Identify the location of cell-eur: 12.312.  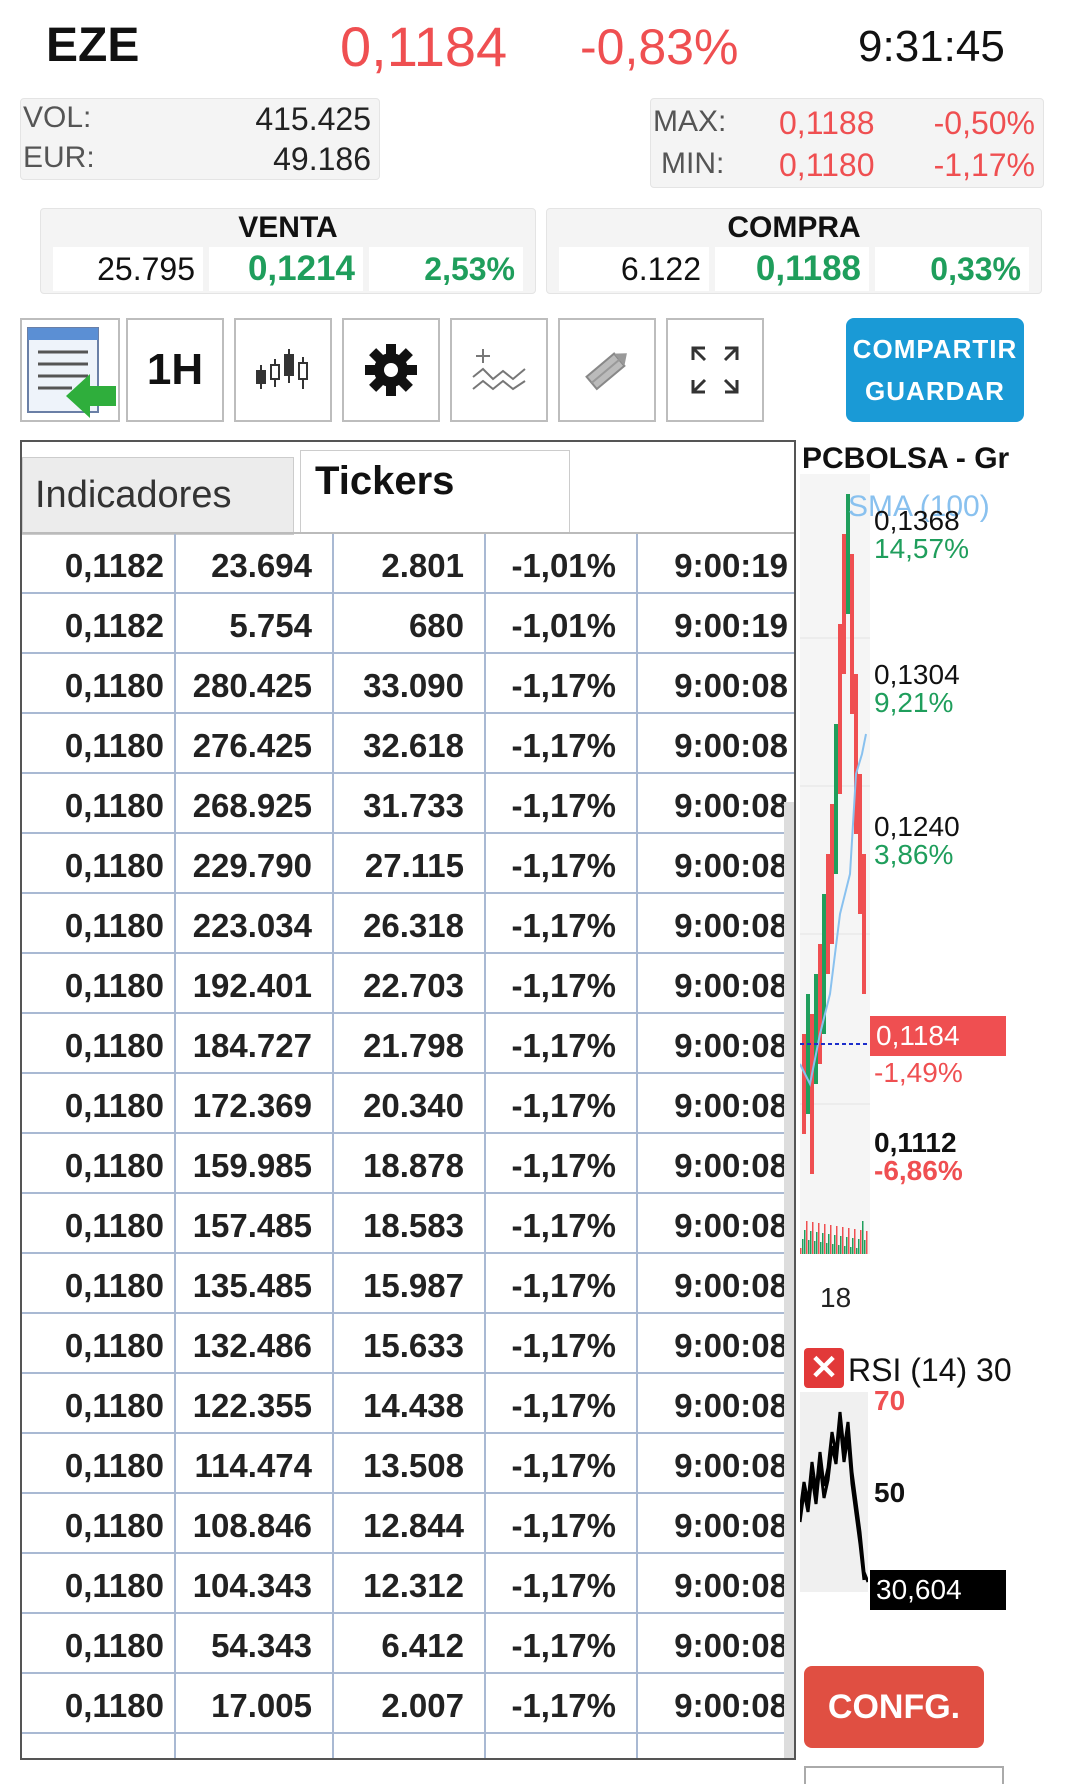
(413, 1585).